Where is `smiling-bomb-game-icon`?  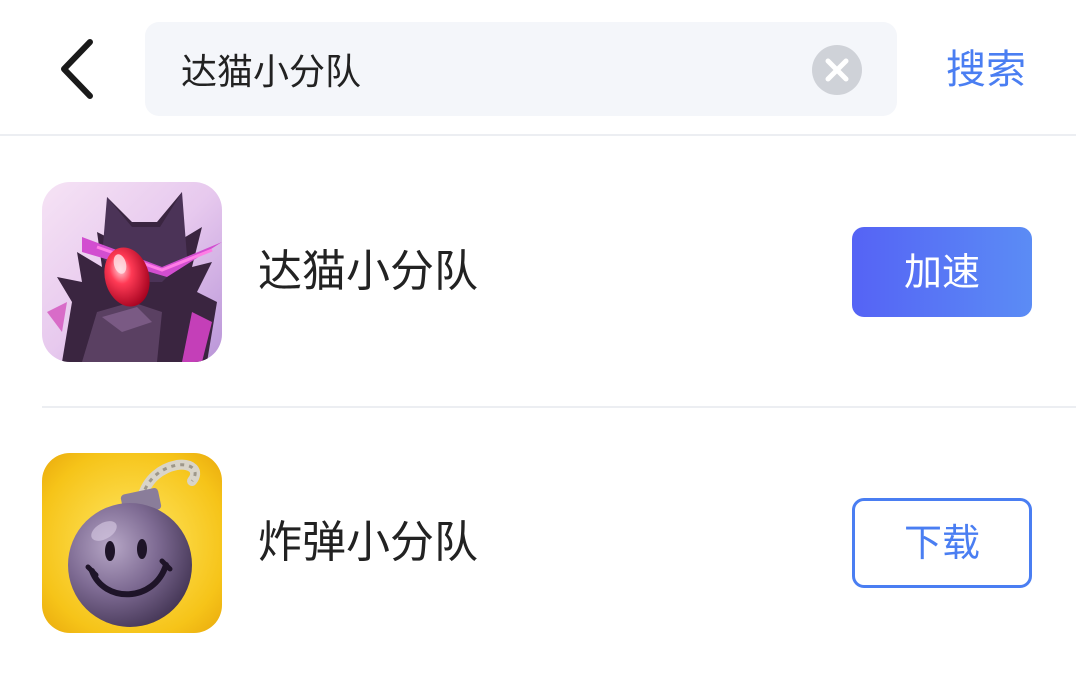
smiling-bomb-game-icon is located at coordinates (132, 543).